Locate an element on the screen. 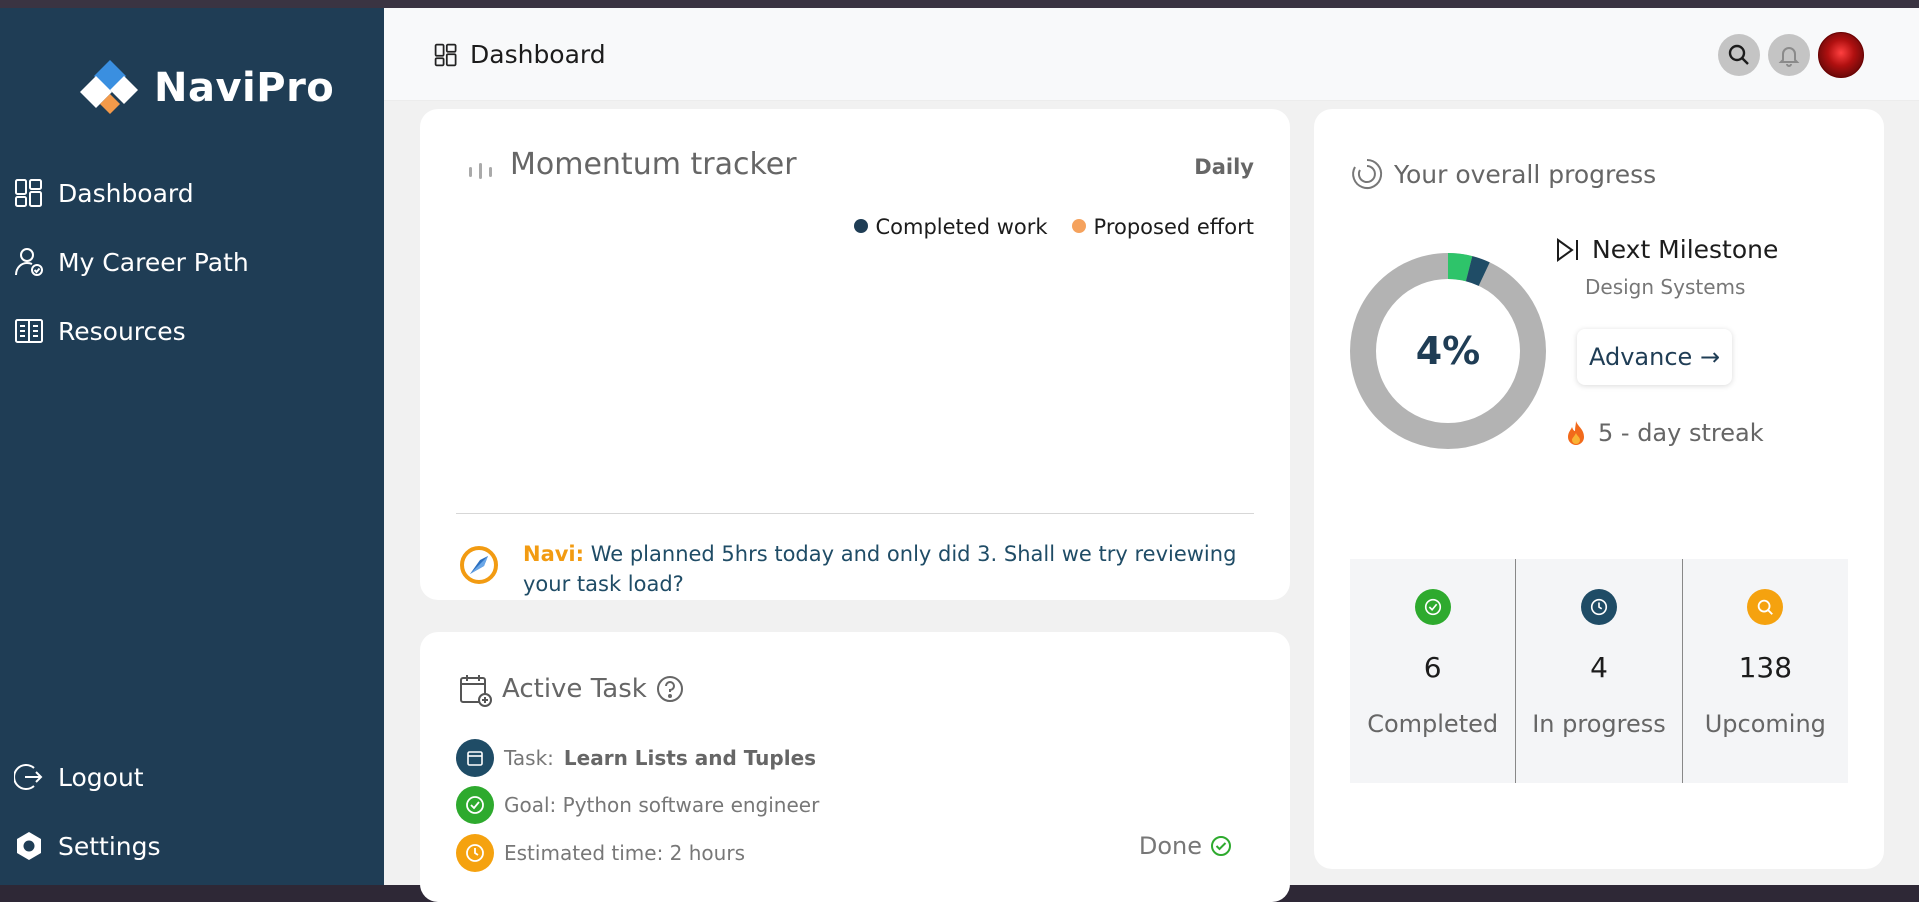 The width and height of the screenshot is (1919, 902). app-logo: NaviPro is located at coordinates (207, 88).